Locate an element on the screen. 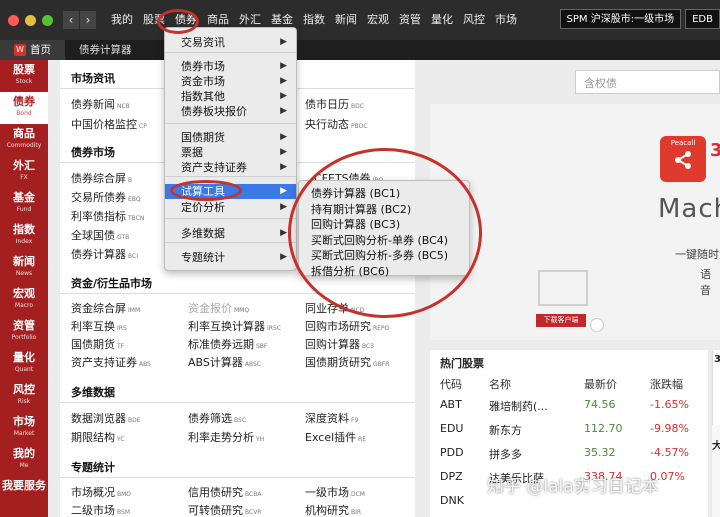 The height and width of the screenshot is (517, 720). hot-stock-change: -4.57% is located at coordinates (669, 452).